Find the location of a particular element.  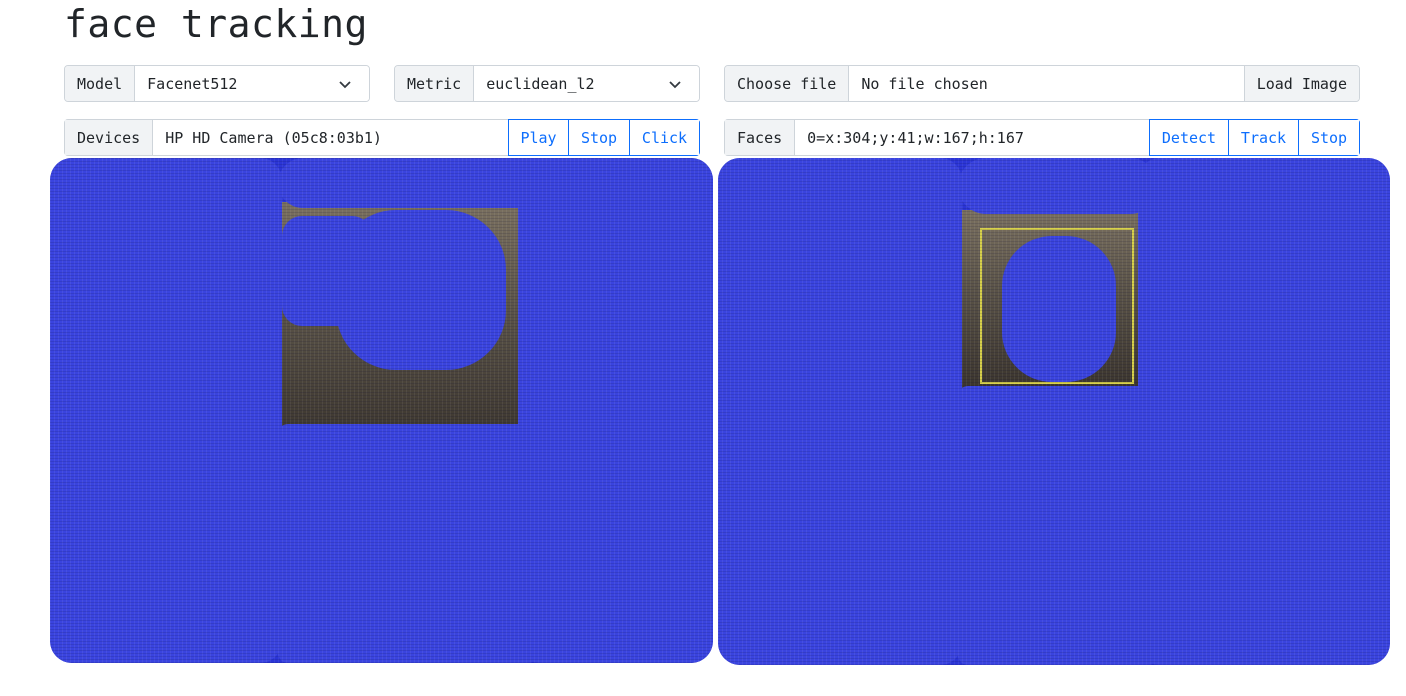

model-value: Facenet512 is located at coordinates (192, 83).